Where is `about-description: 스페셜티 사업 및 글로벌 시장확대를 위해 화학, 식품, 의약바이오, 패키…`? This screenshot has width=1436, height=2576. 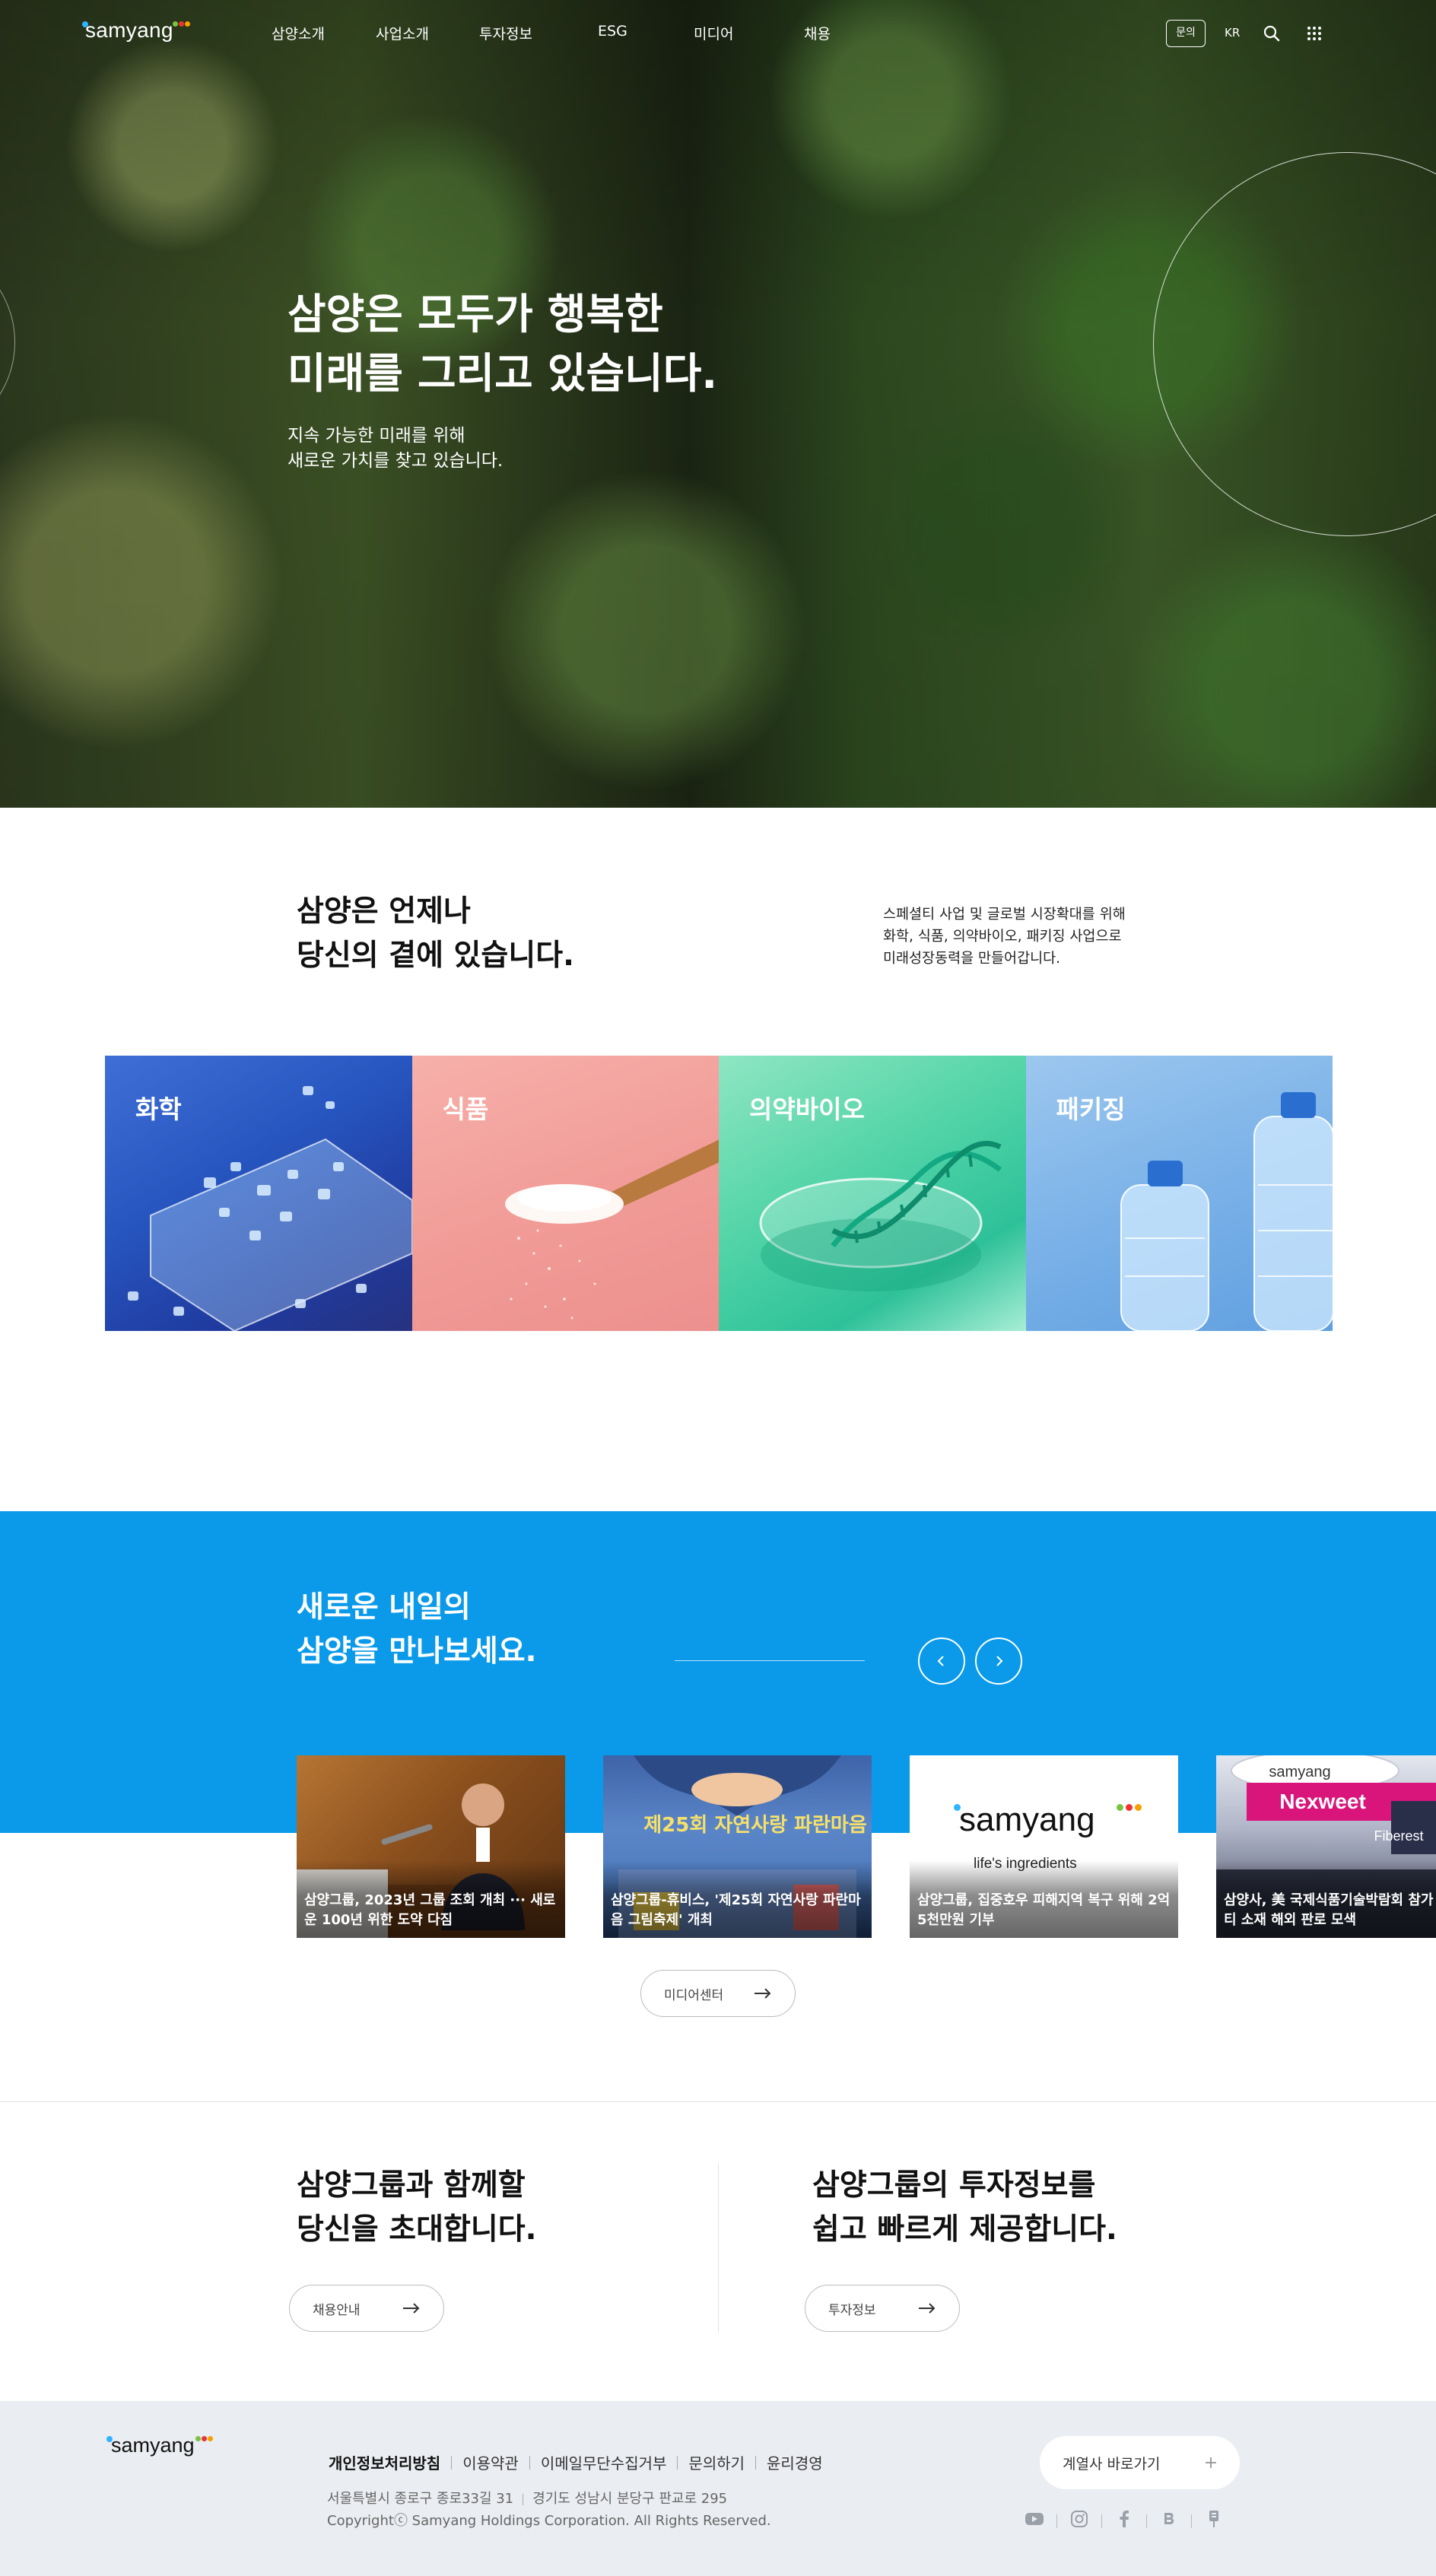 about-description: 스페셜티 사업 및 글로벌 시장확대를 위해 화학, 식품, 의약바이오, 패키… is located at coordinates (1004, 937).